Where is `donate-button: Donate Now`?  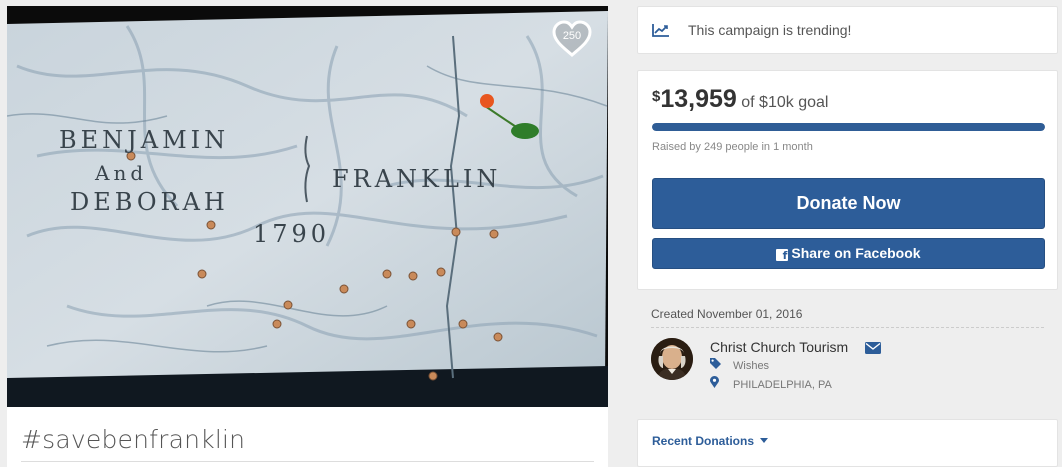
donate-button: Donate Now is located at coordinates (848, 203).